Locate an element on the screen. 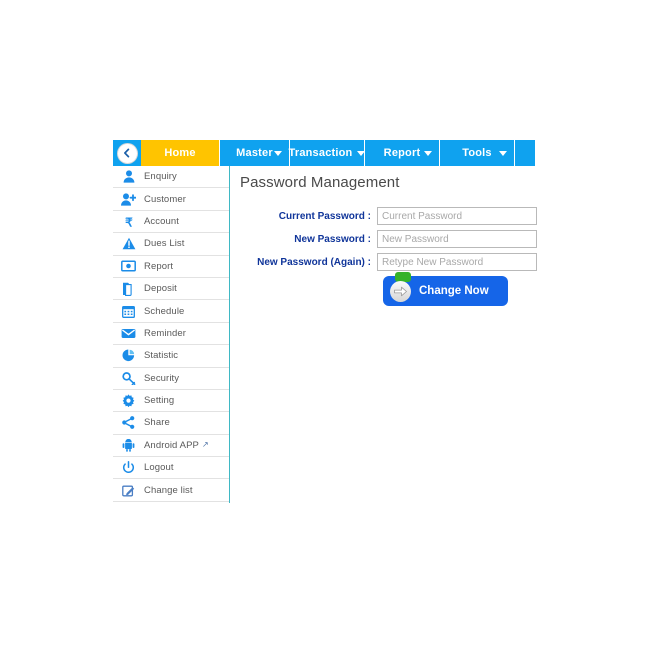  android-icon is located at coordinates (128, 445).